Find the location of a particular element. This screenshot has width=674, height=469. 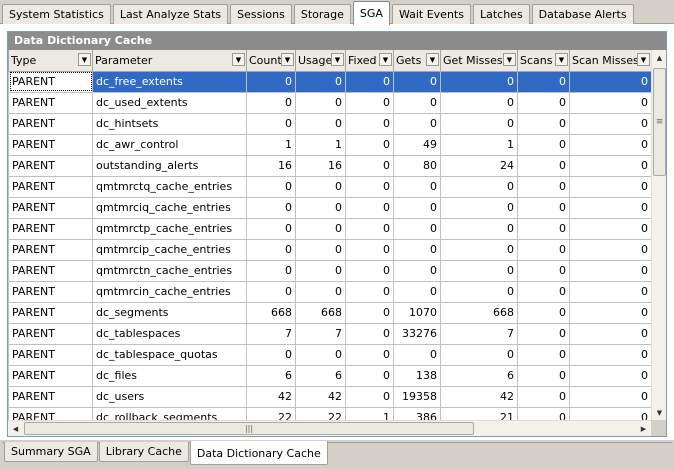

tab-system-statistics: System Statistics is located at coordinates (56, 14).